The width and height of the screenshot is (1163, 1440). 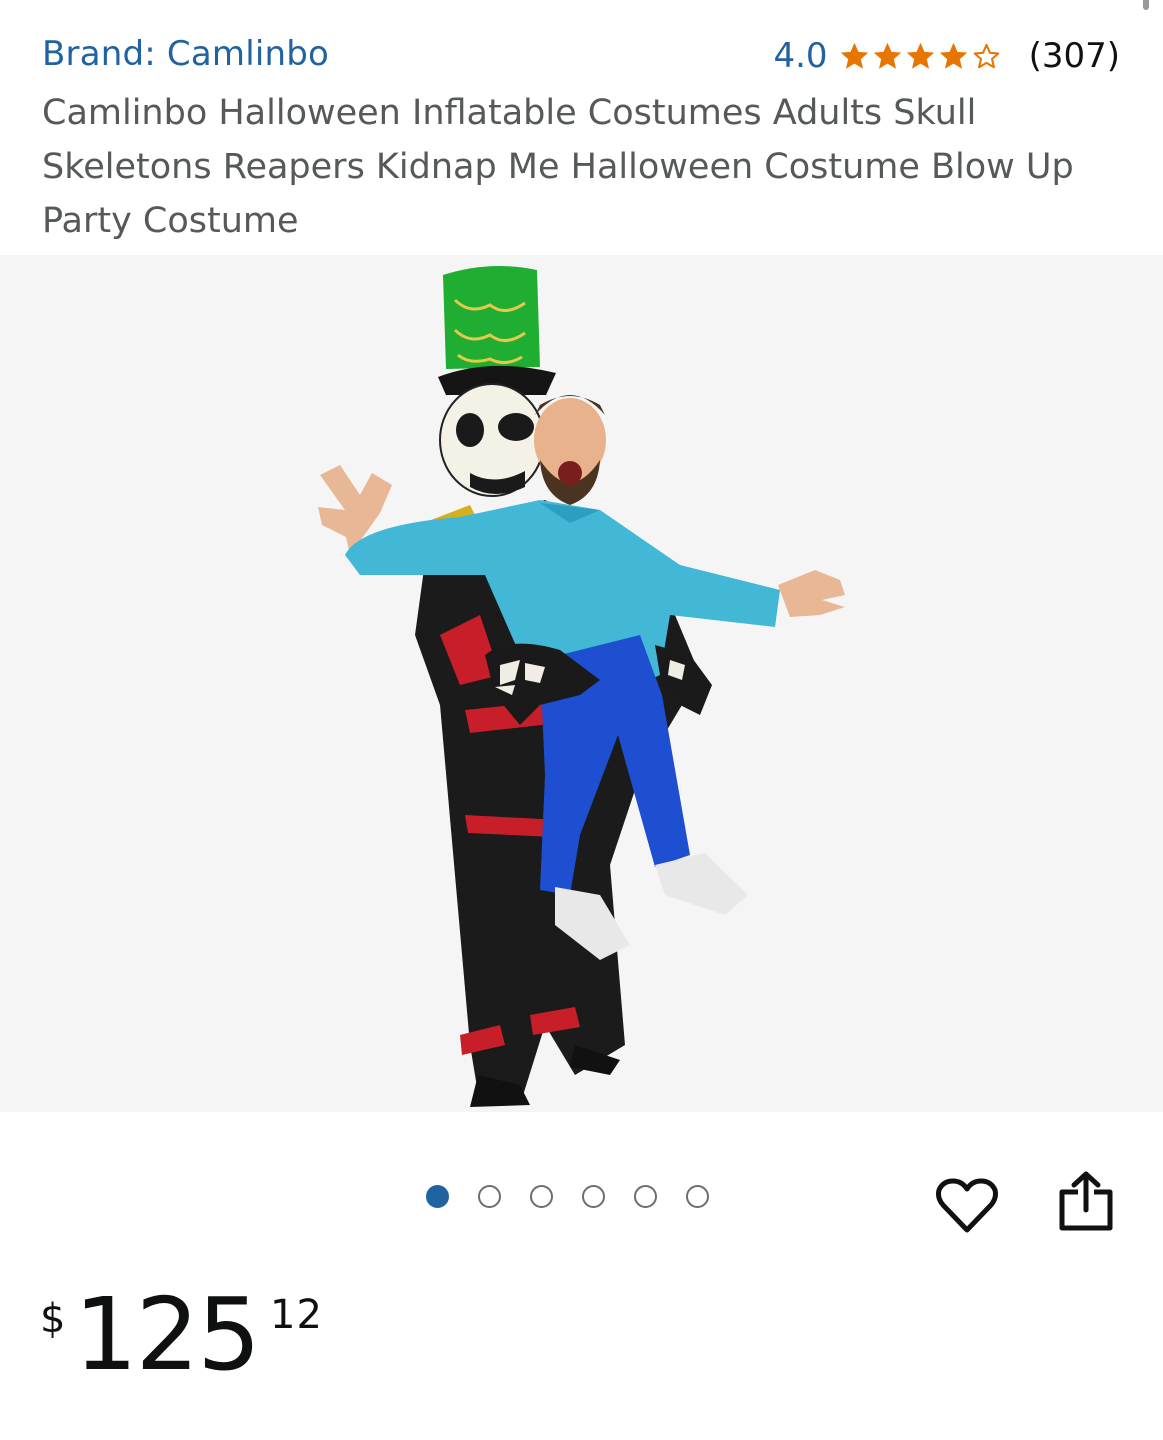 I want to click on image-carousel-dots, so click(x=567, y=1196).